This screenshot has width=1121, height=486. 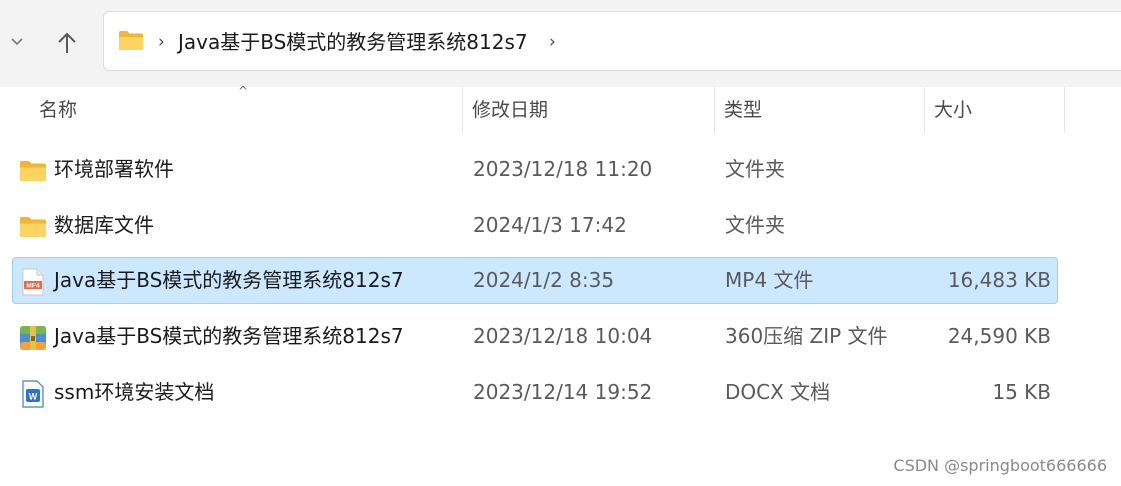 What do you see at coordinates (819, 110) in the screenshot?
I see `column-header-type: 类型` at bounding box center [819, 110].